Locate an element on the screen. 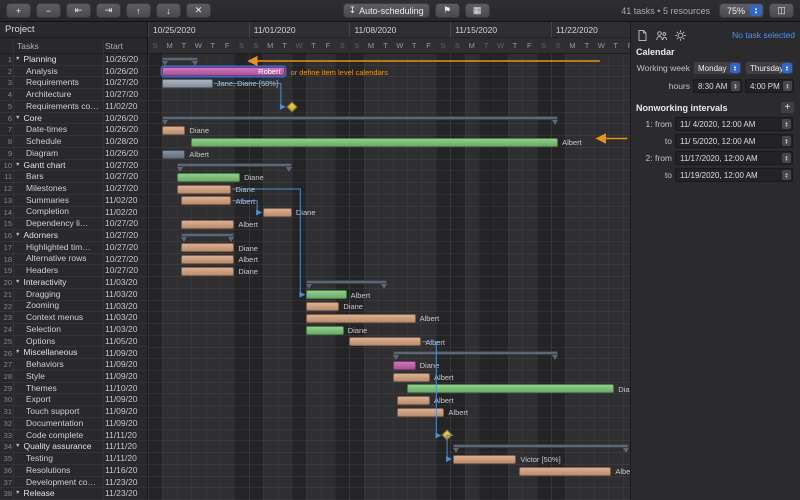  table-row: 33 Code complete 11/11/20 is located at coordinates (73, 436).